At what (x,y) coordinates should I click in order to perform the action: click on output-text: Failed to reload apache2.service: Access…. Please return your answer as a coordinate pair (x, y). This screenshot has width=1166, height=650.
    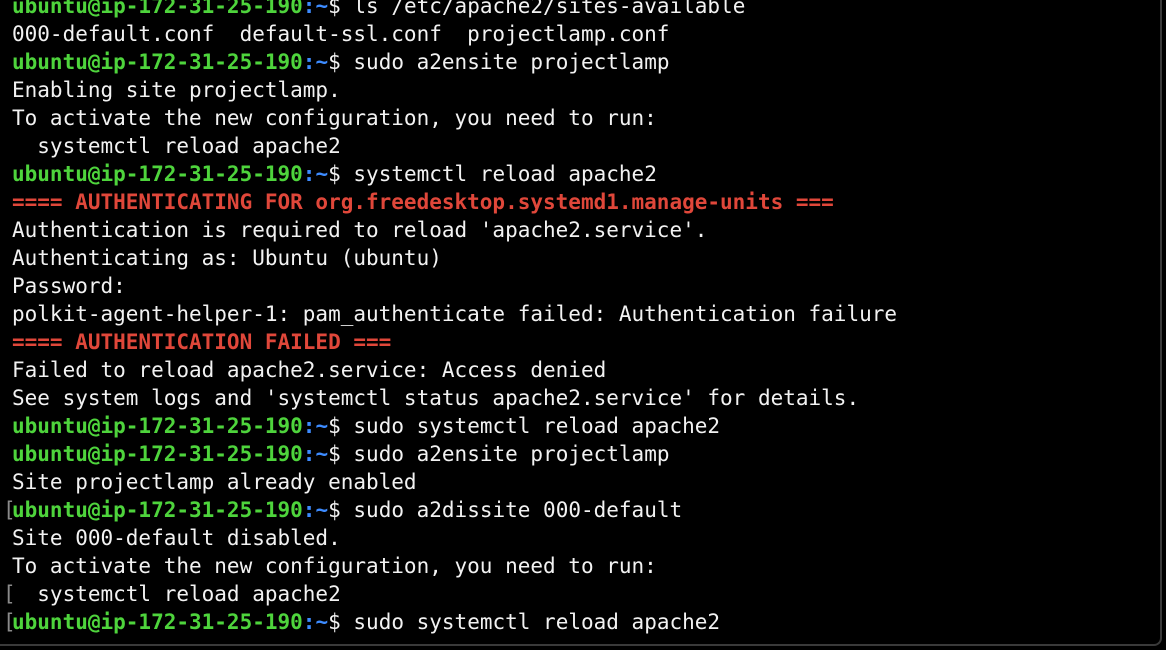
    Looking at the image, I should click on (309, 370).